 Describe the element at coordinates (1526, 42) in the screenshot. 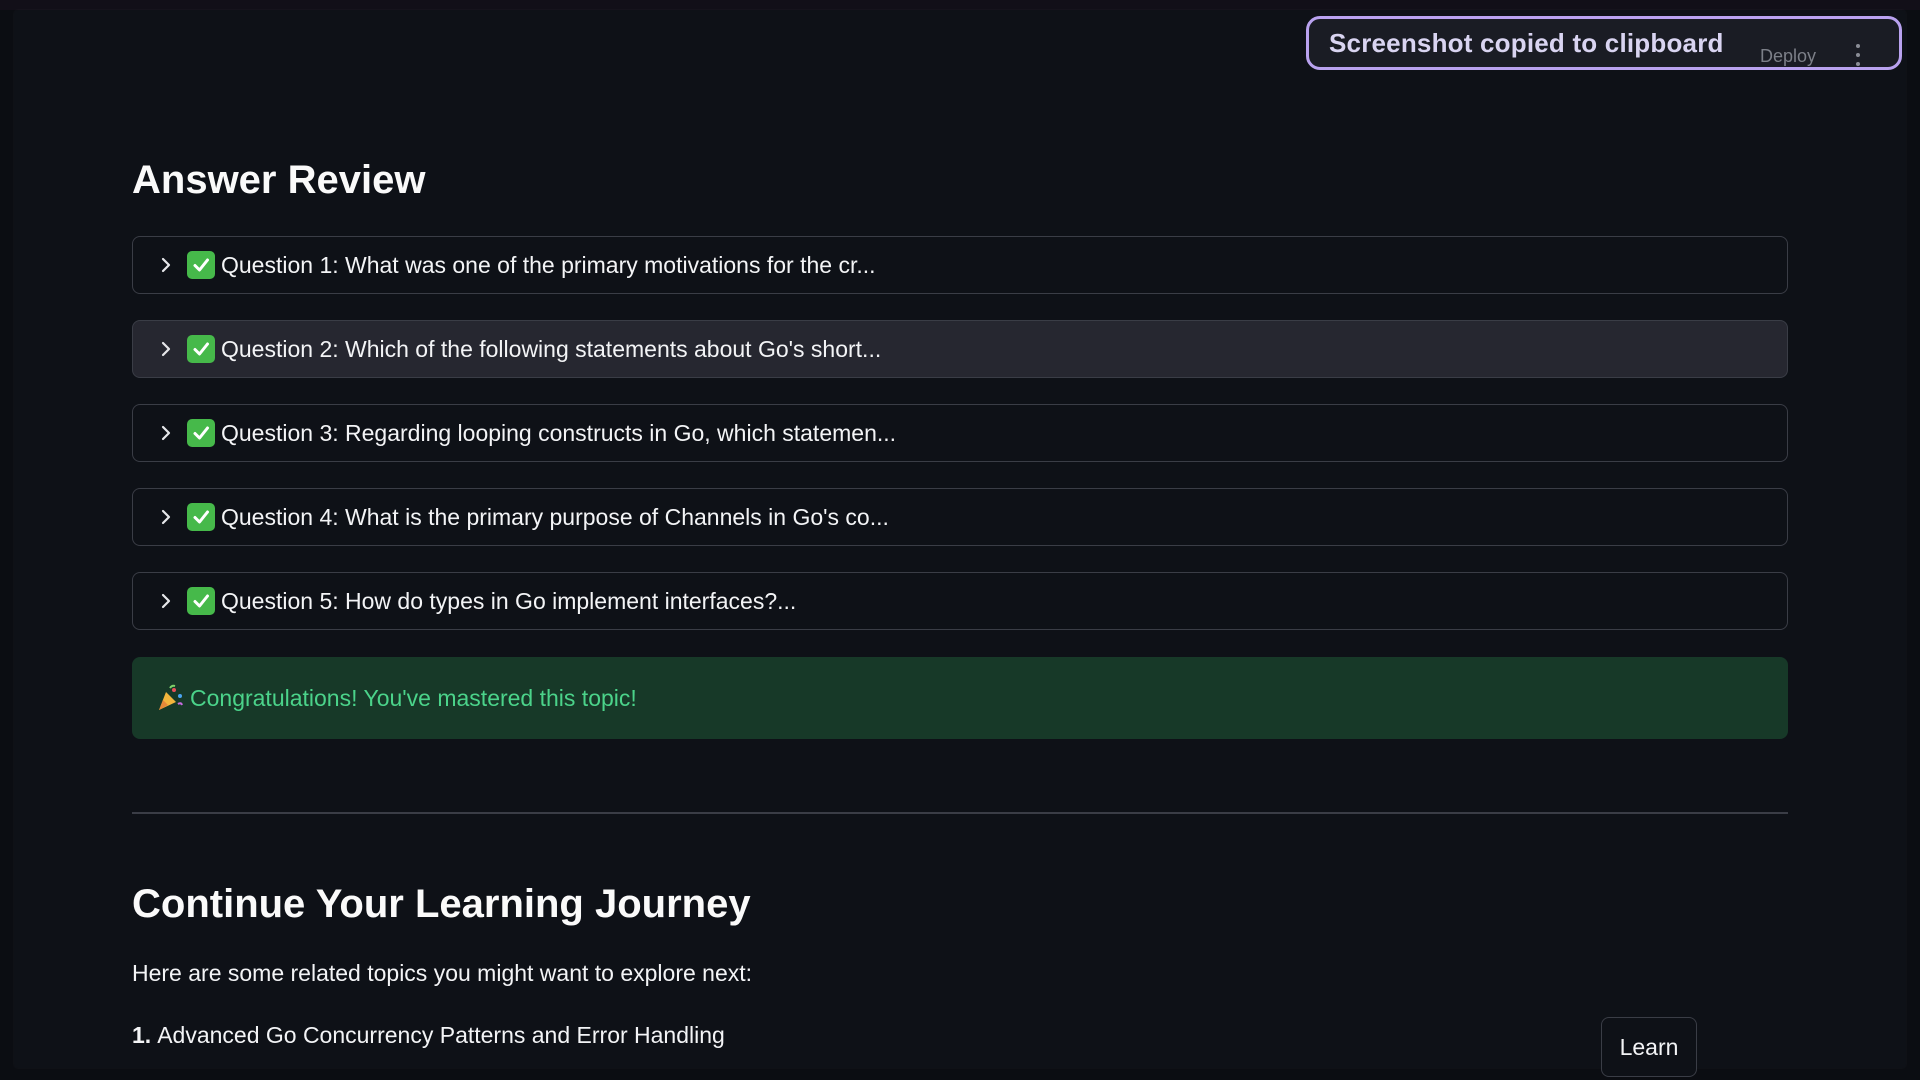

I see `toast-message: Screenshot copied to clipboard` at that location.